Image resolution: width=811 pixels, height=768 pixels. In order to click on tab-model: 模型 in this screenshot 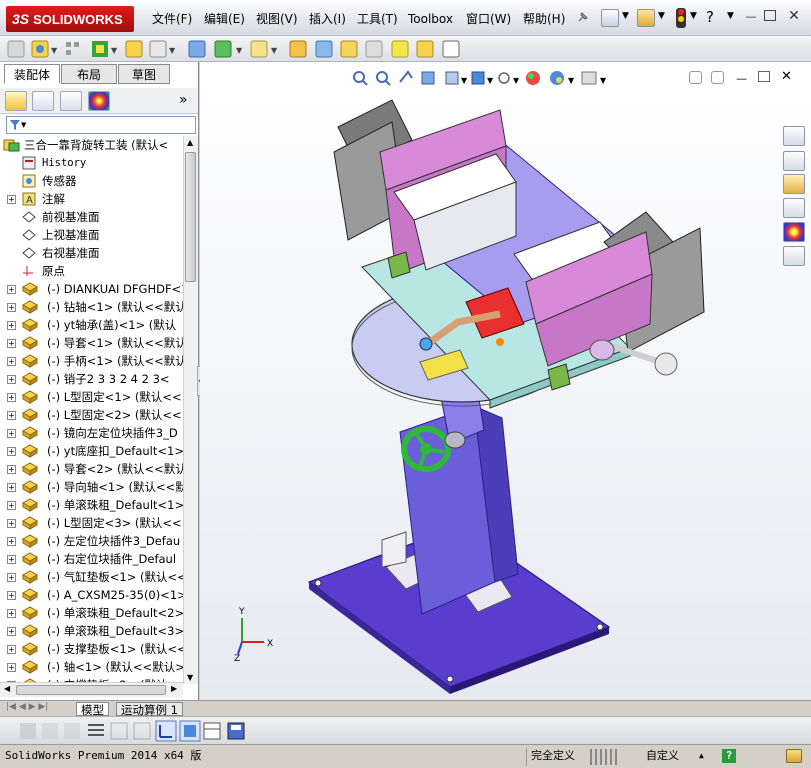, I will do `click(92, 709)`.